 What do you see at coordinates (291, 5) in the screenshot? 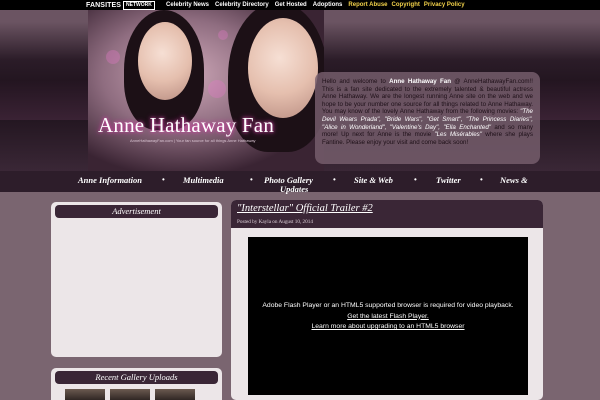
I see `link-get-hosted: Get Hosted` at bounding box center [291, 5].